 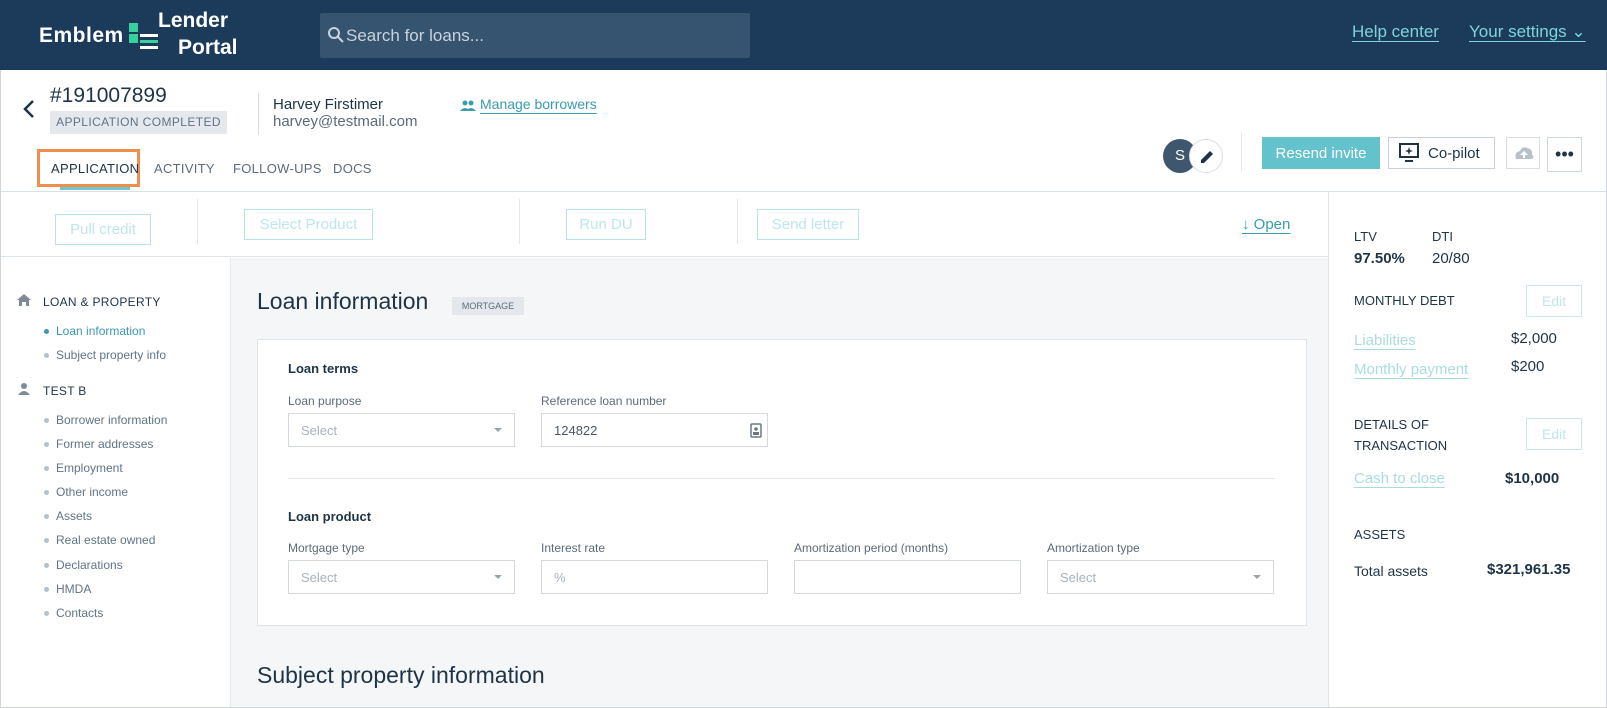 I want to click on reference-loan-label: Reference loan number, so click(x=604, y=401).